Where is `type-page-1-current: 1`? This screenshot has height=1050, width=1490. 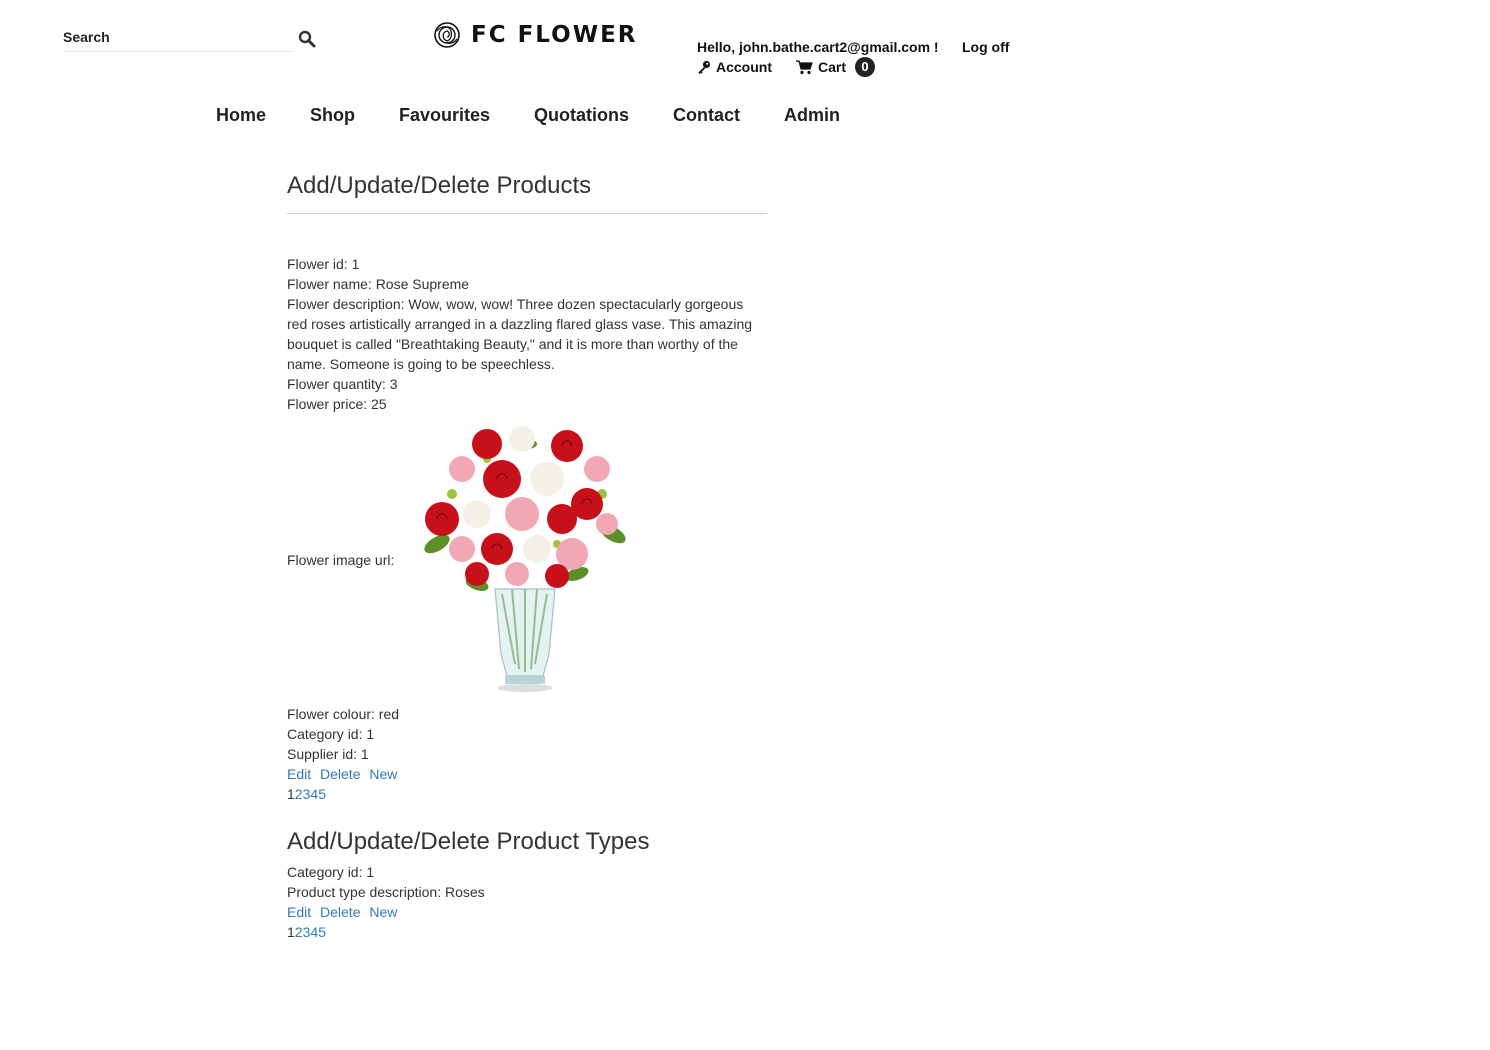
type-page-1-current: 1 is located at coordinates (291, 932).